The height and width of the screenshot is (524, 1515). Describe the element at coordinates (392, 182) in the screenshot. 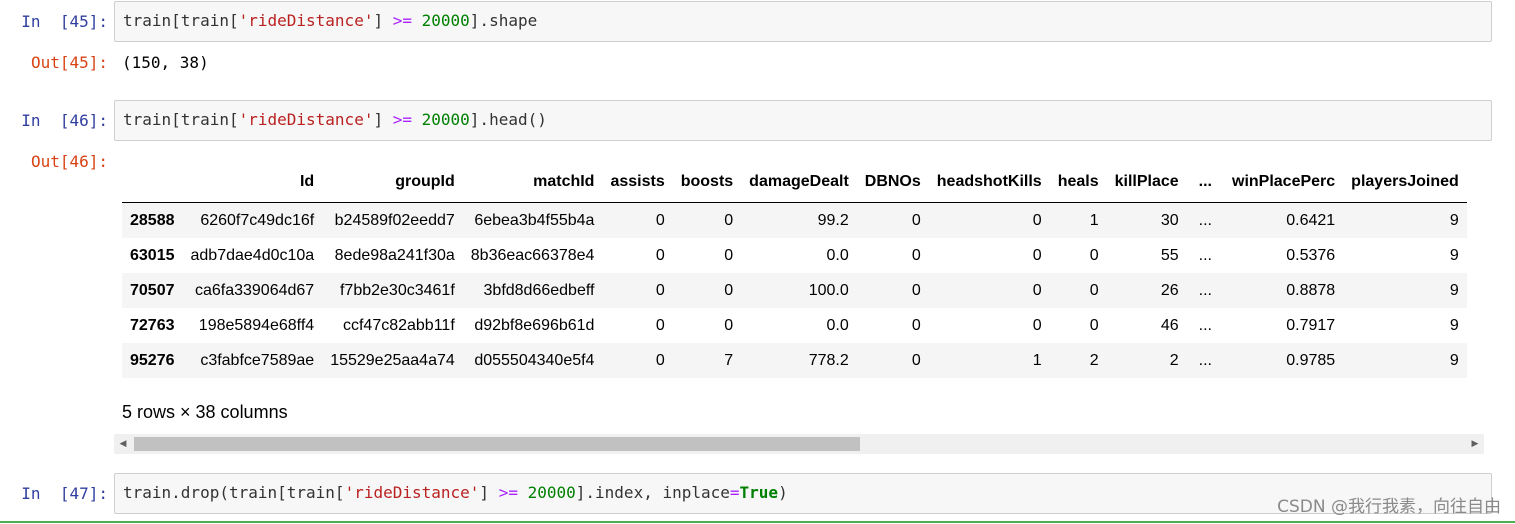

I see `column-header: groupId` at that location.